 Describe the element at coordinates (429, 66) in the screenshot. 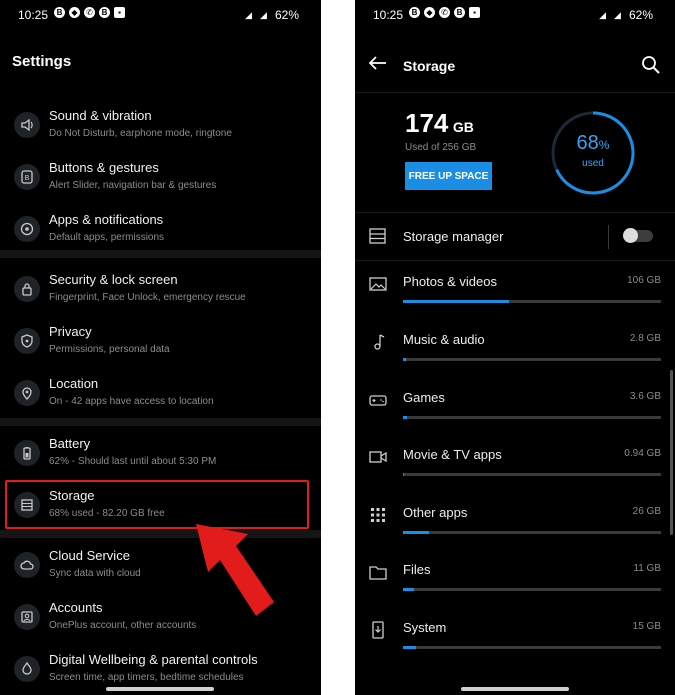

I see `page-title: Storage` at that location.